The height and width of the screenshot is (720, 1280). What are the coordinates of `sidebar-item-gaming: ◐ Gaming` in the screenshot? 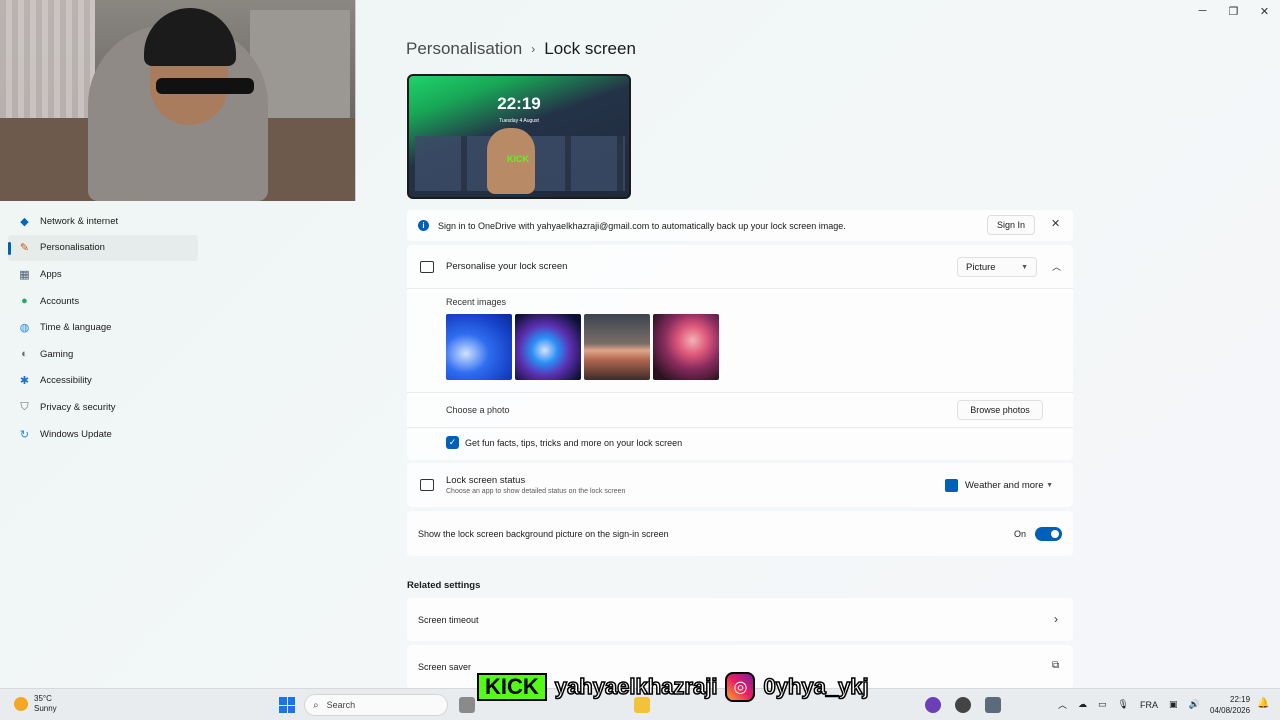 It's located at (100, 354).